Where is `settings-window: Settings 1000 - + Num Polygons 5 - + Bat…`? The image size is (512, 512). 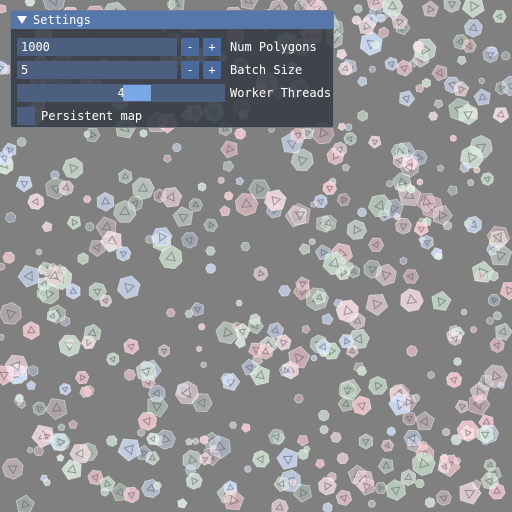 settings-window: Settings 1000 - + Num Polygons 5 - + Bat… is located at coordinates (172, 69).